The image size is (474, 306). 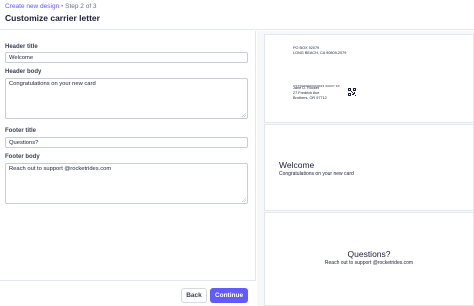 I want to click on footer-body-textarea: Reach out to support @rocketrides.com, so click(x=126, y=183).